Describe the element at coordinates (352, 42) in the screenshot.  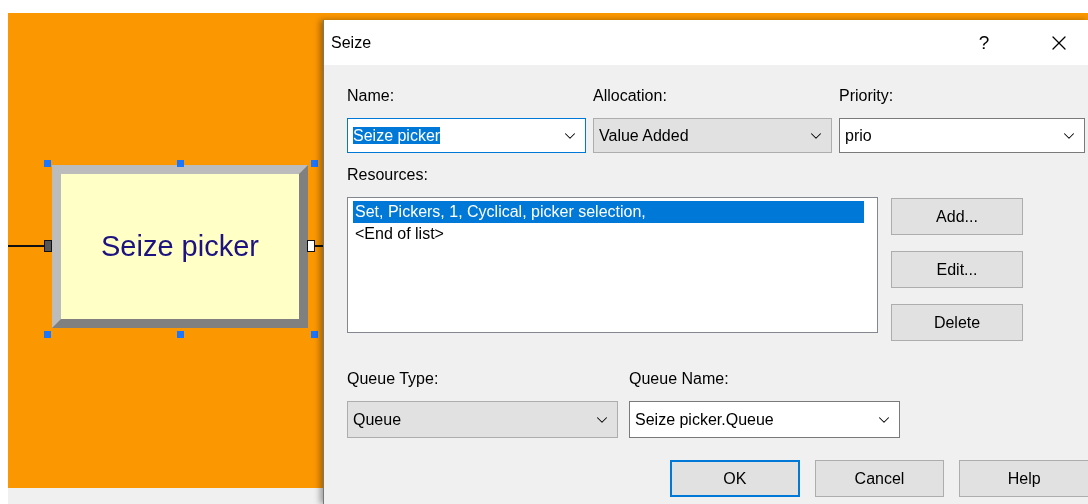
I see `window-title: Seize` at that location.